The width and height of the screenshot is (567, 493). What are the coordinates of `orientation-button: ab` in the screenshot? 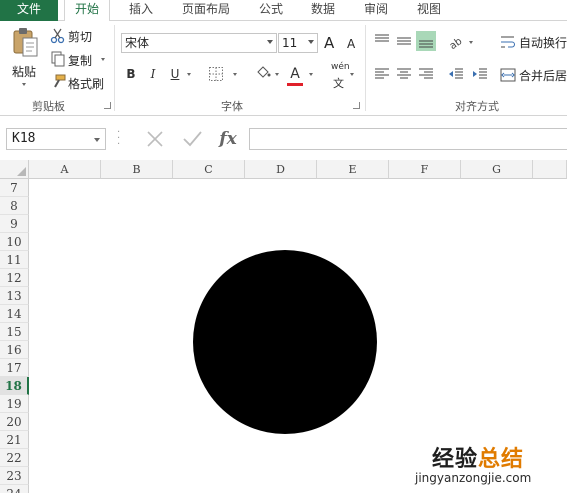 It's located at (456, 41).